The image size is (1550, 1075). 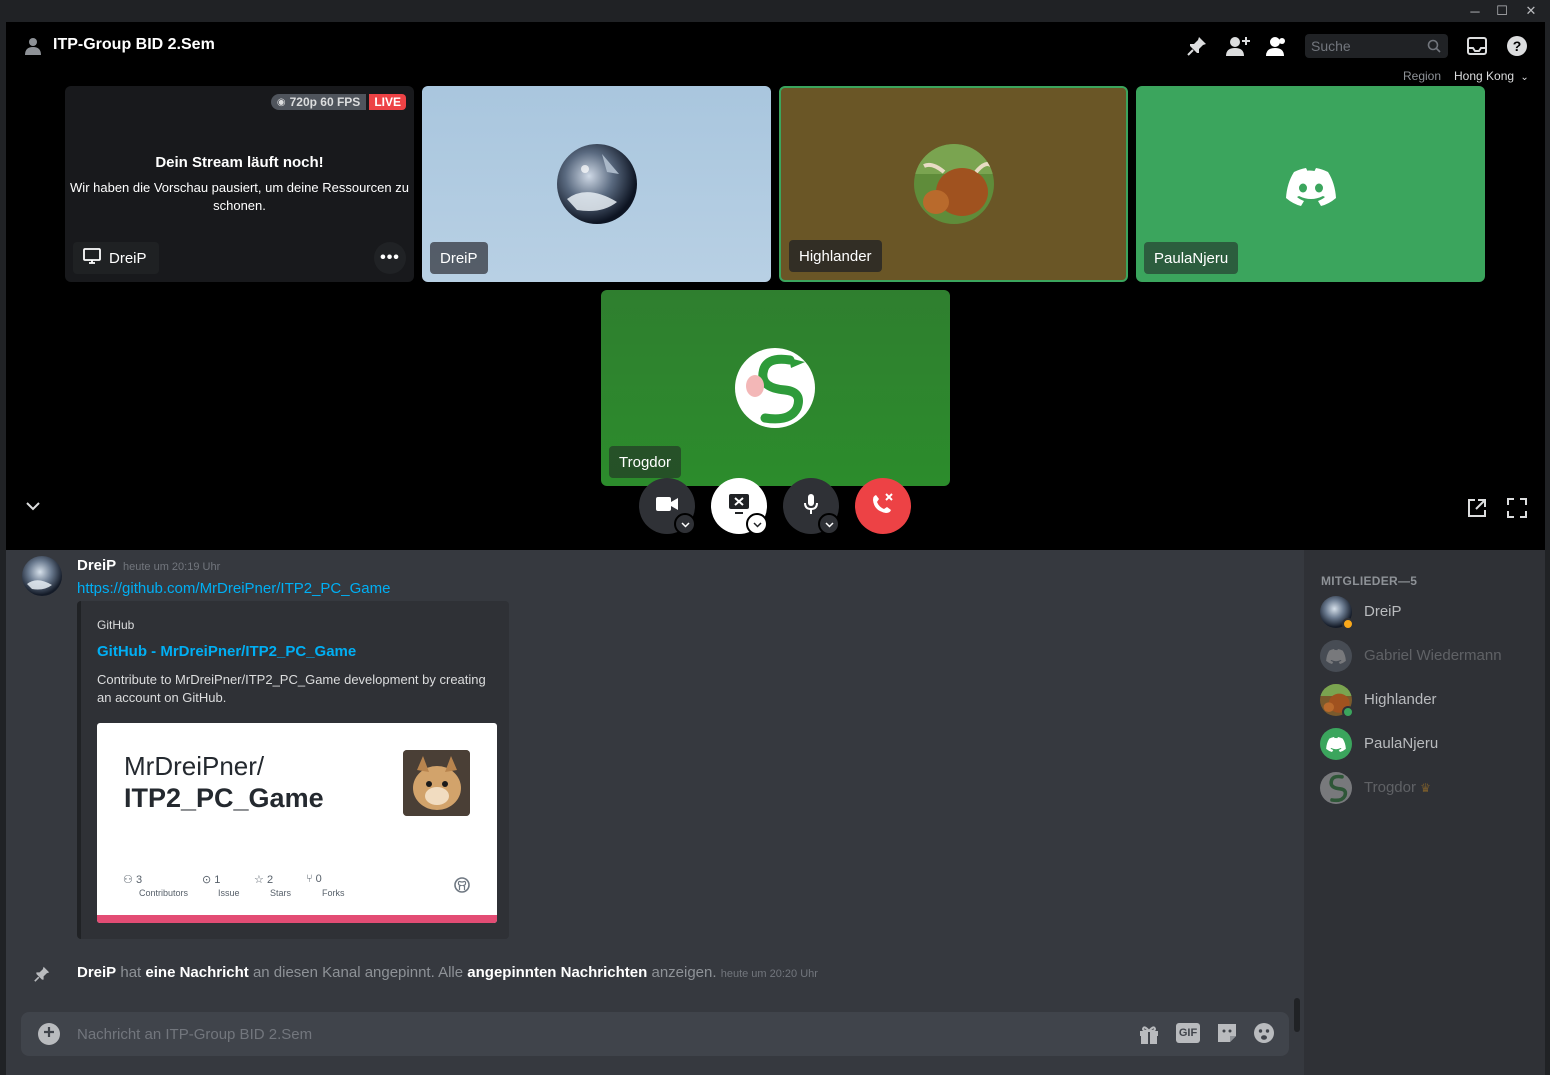 What do you see at coordinates (226, 651) in the screenshot?
I see `embed-title: GitHub - MrDreiPner/ITP2_PC_Game` at bounding box center [226, 651].